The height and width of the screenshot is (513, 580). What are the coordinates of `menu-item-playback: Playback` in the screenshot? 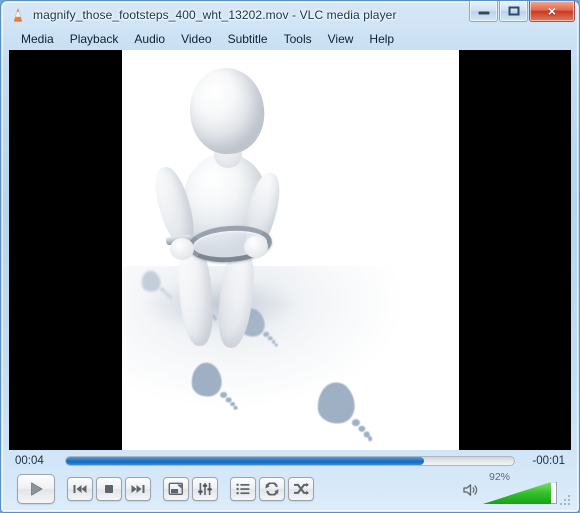 It's located at (94, 39).